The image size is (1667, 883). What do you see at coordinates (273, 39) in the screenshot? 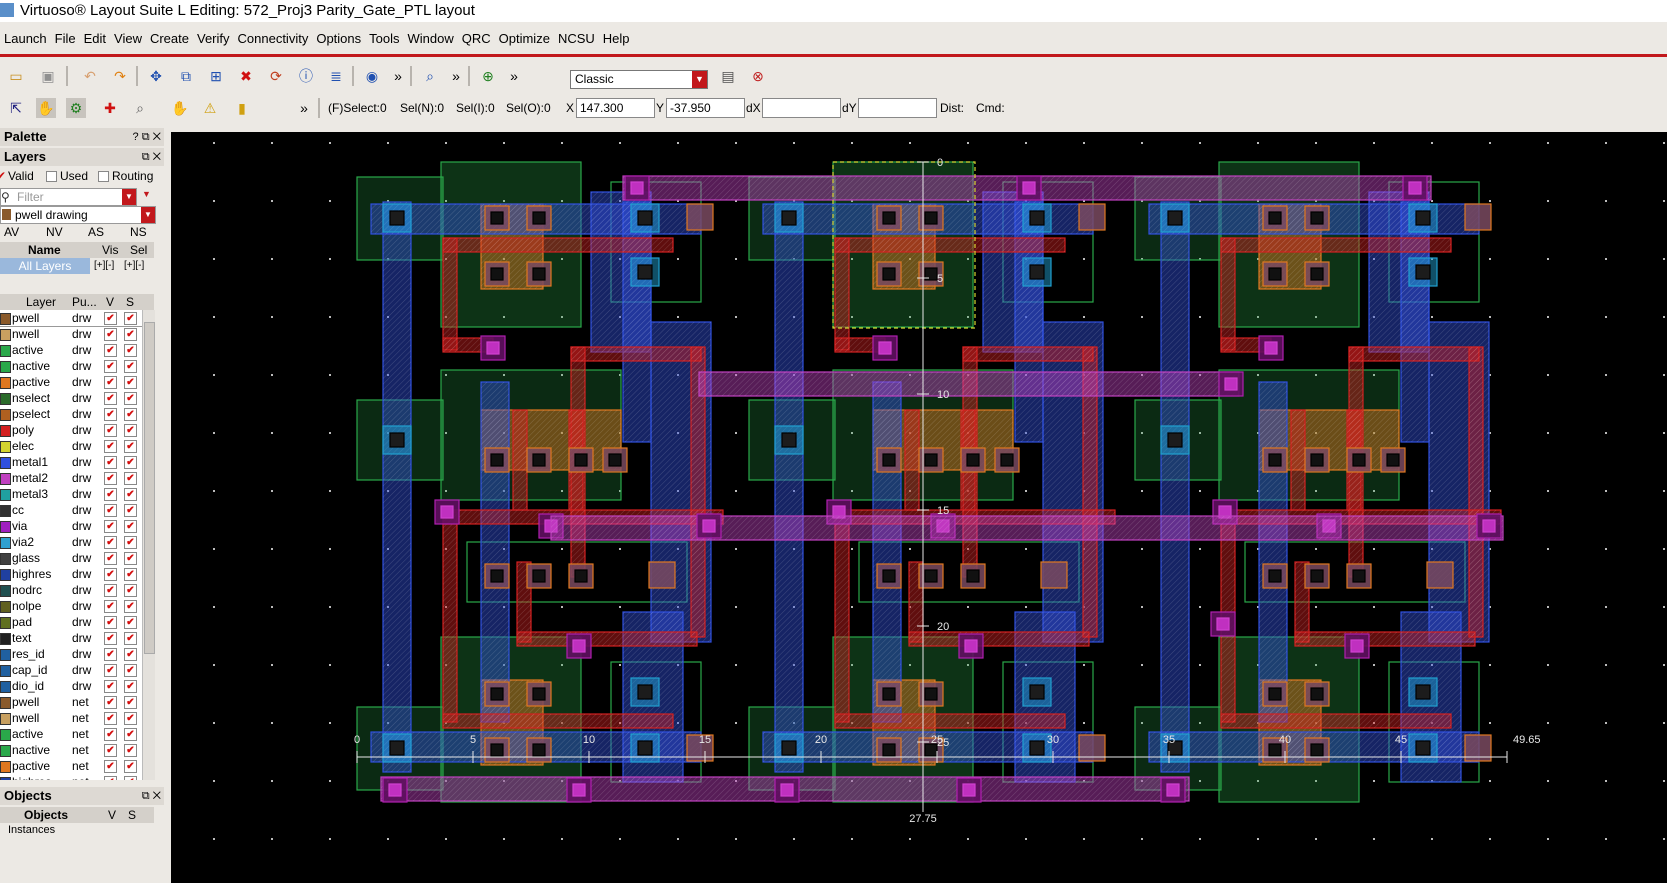
I see `menu-connectivity: Connectivity` at bounding box center [273, 39].